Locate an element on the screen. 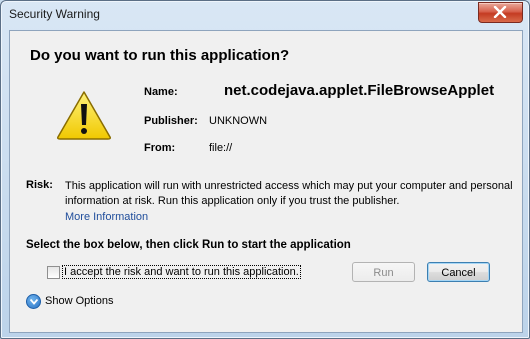 The height and width of the screenshot is (339, 530). publisher-label: Publisher: is located at coordinates (171, 121).